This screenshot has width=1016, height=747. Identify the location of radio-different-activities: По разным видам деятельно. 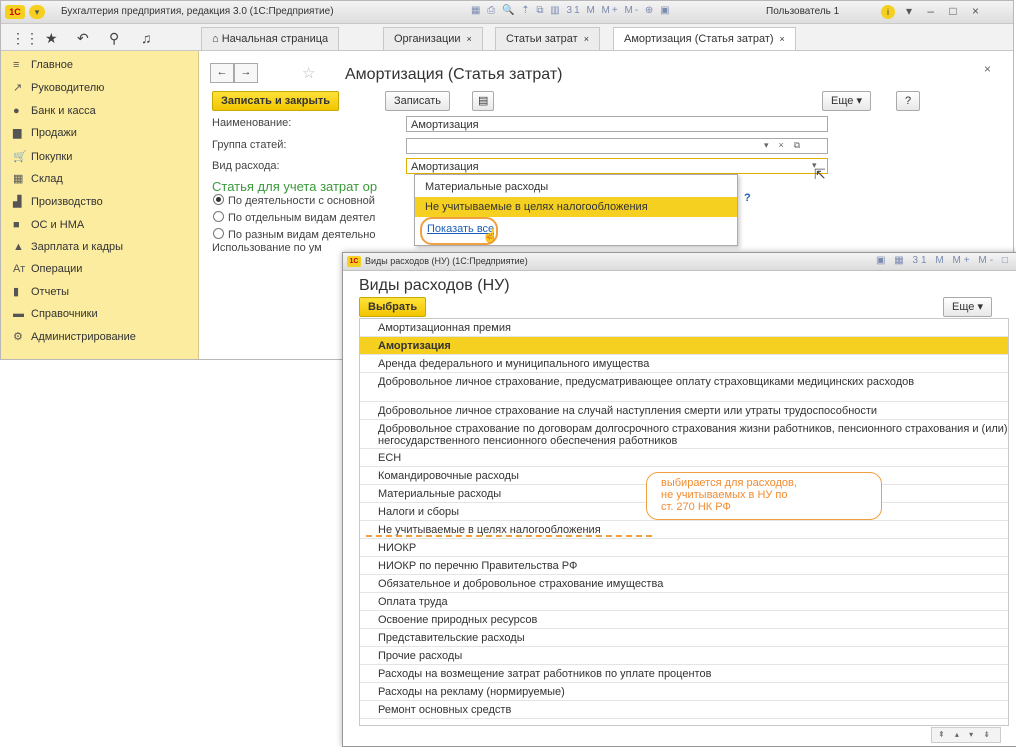
(294, 234).